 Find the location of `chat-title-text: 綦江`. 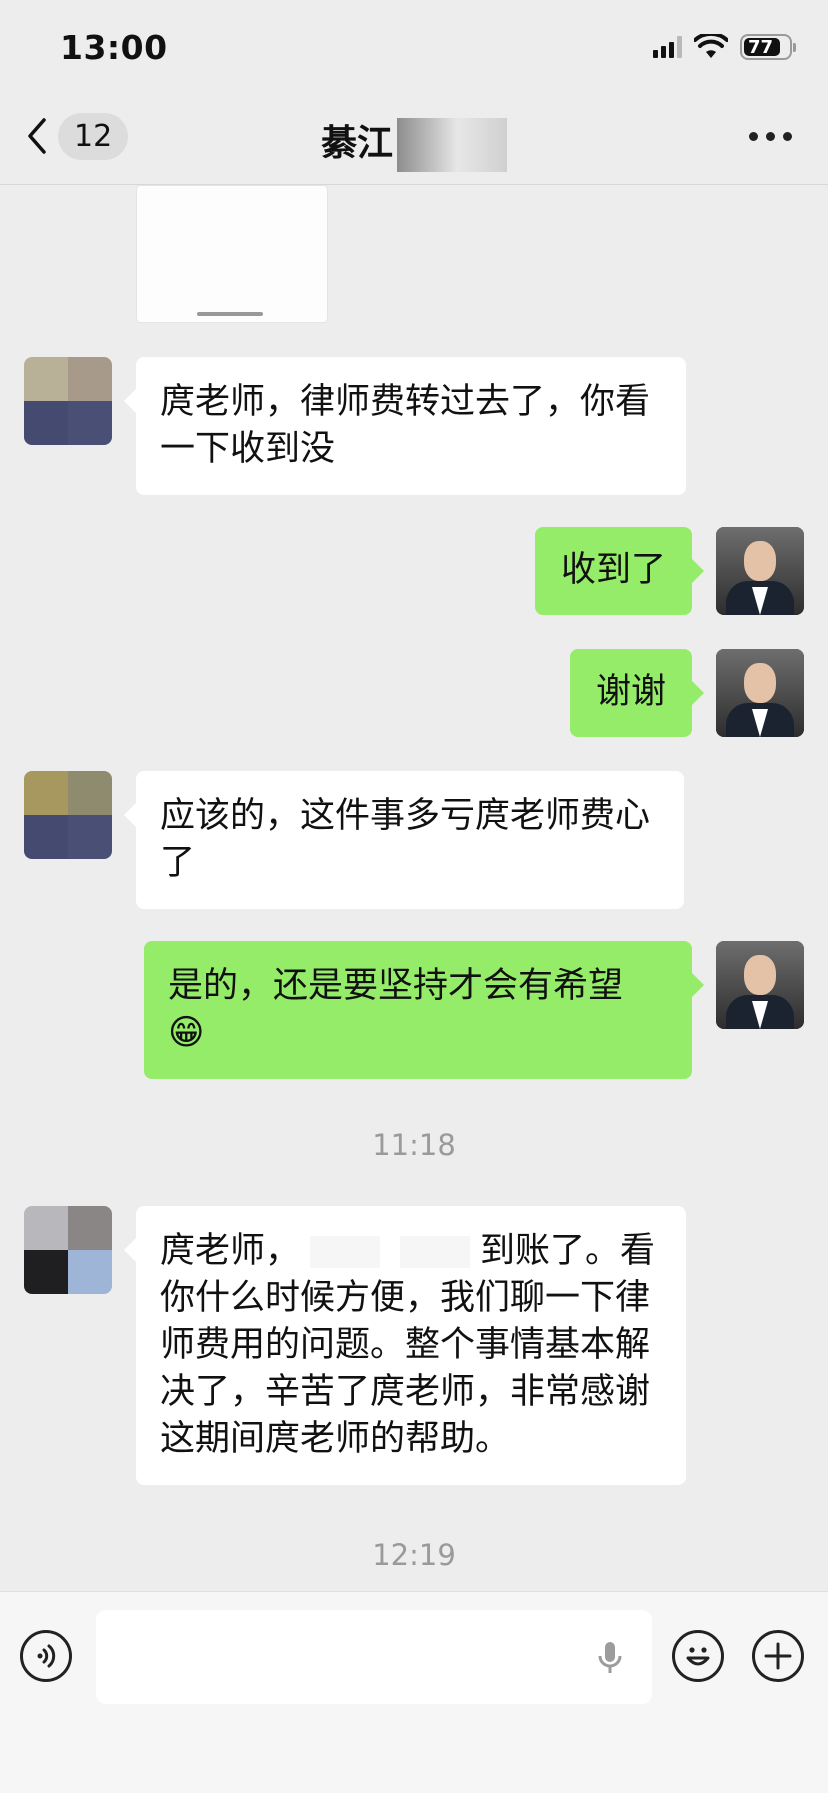

chat-title-text: 綦江 is located at coordinates (356, 143).